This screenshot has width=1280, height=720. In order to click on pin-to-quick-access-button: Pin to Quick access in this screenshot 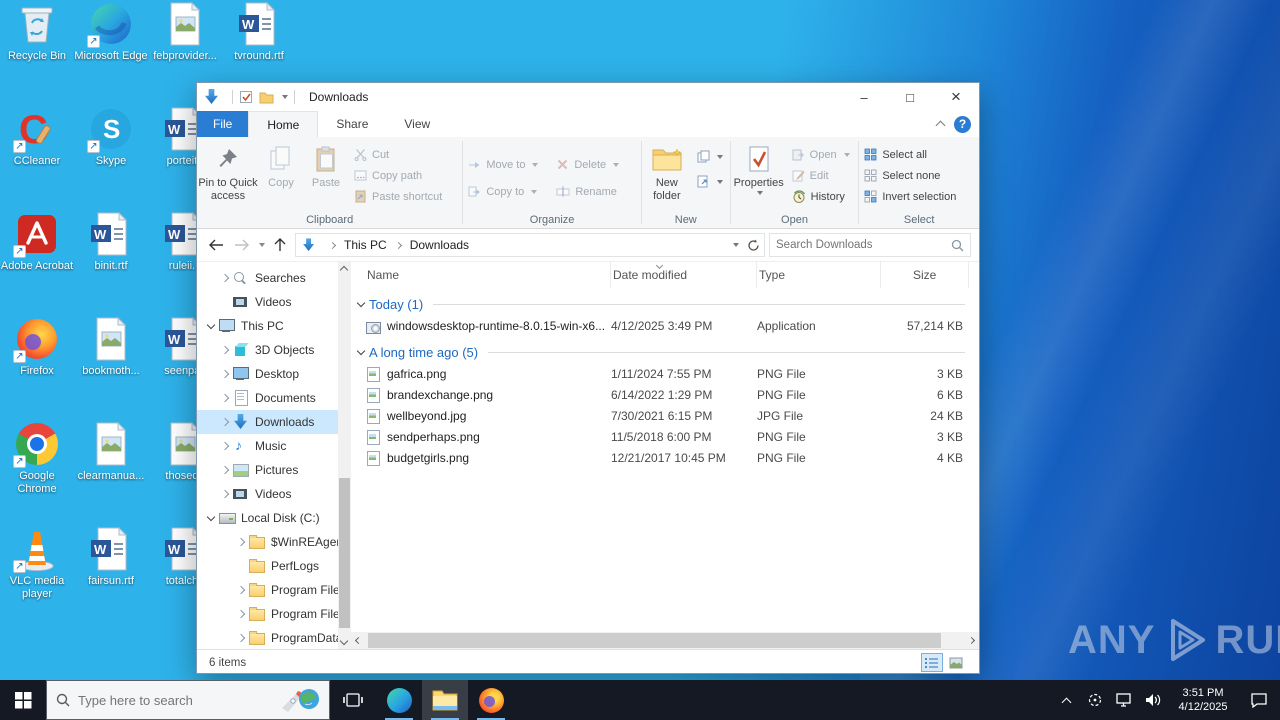, I will do `click(228, 176)`.